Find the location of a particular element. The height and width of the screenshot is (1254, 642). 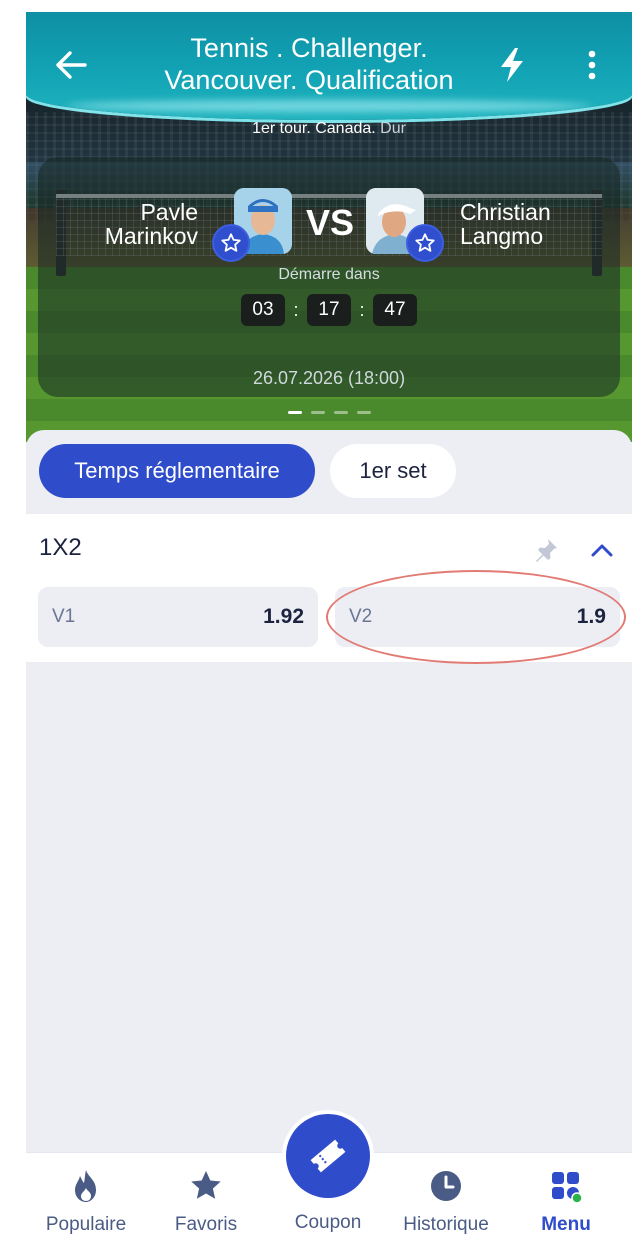

tab-regular-time: Temps réglementaire is located at coordinates (177, 471).